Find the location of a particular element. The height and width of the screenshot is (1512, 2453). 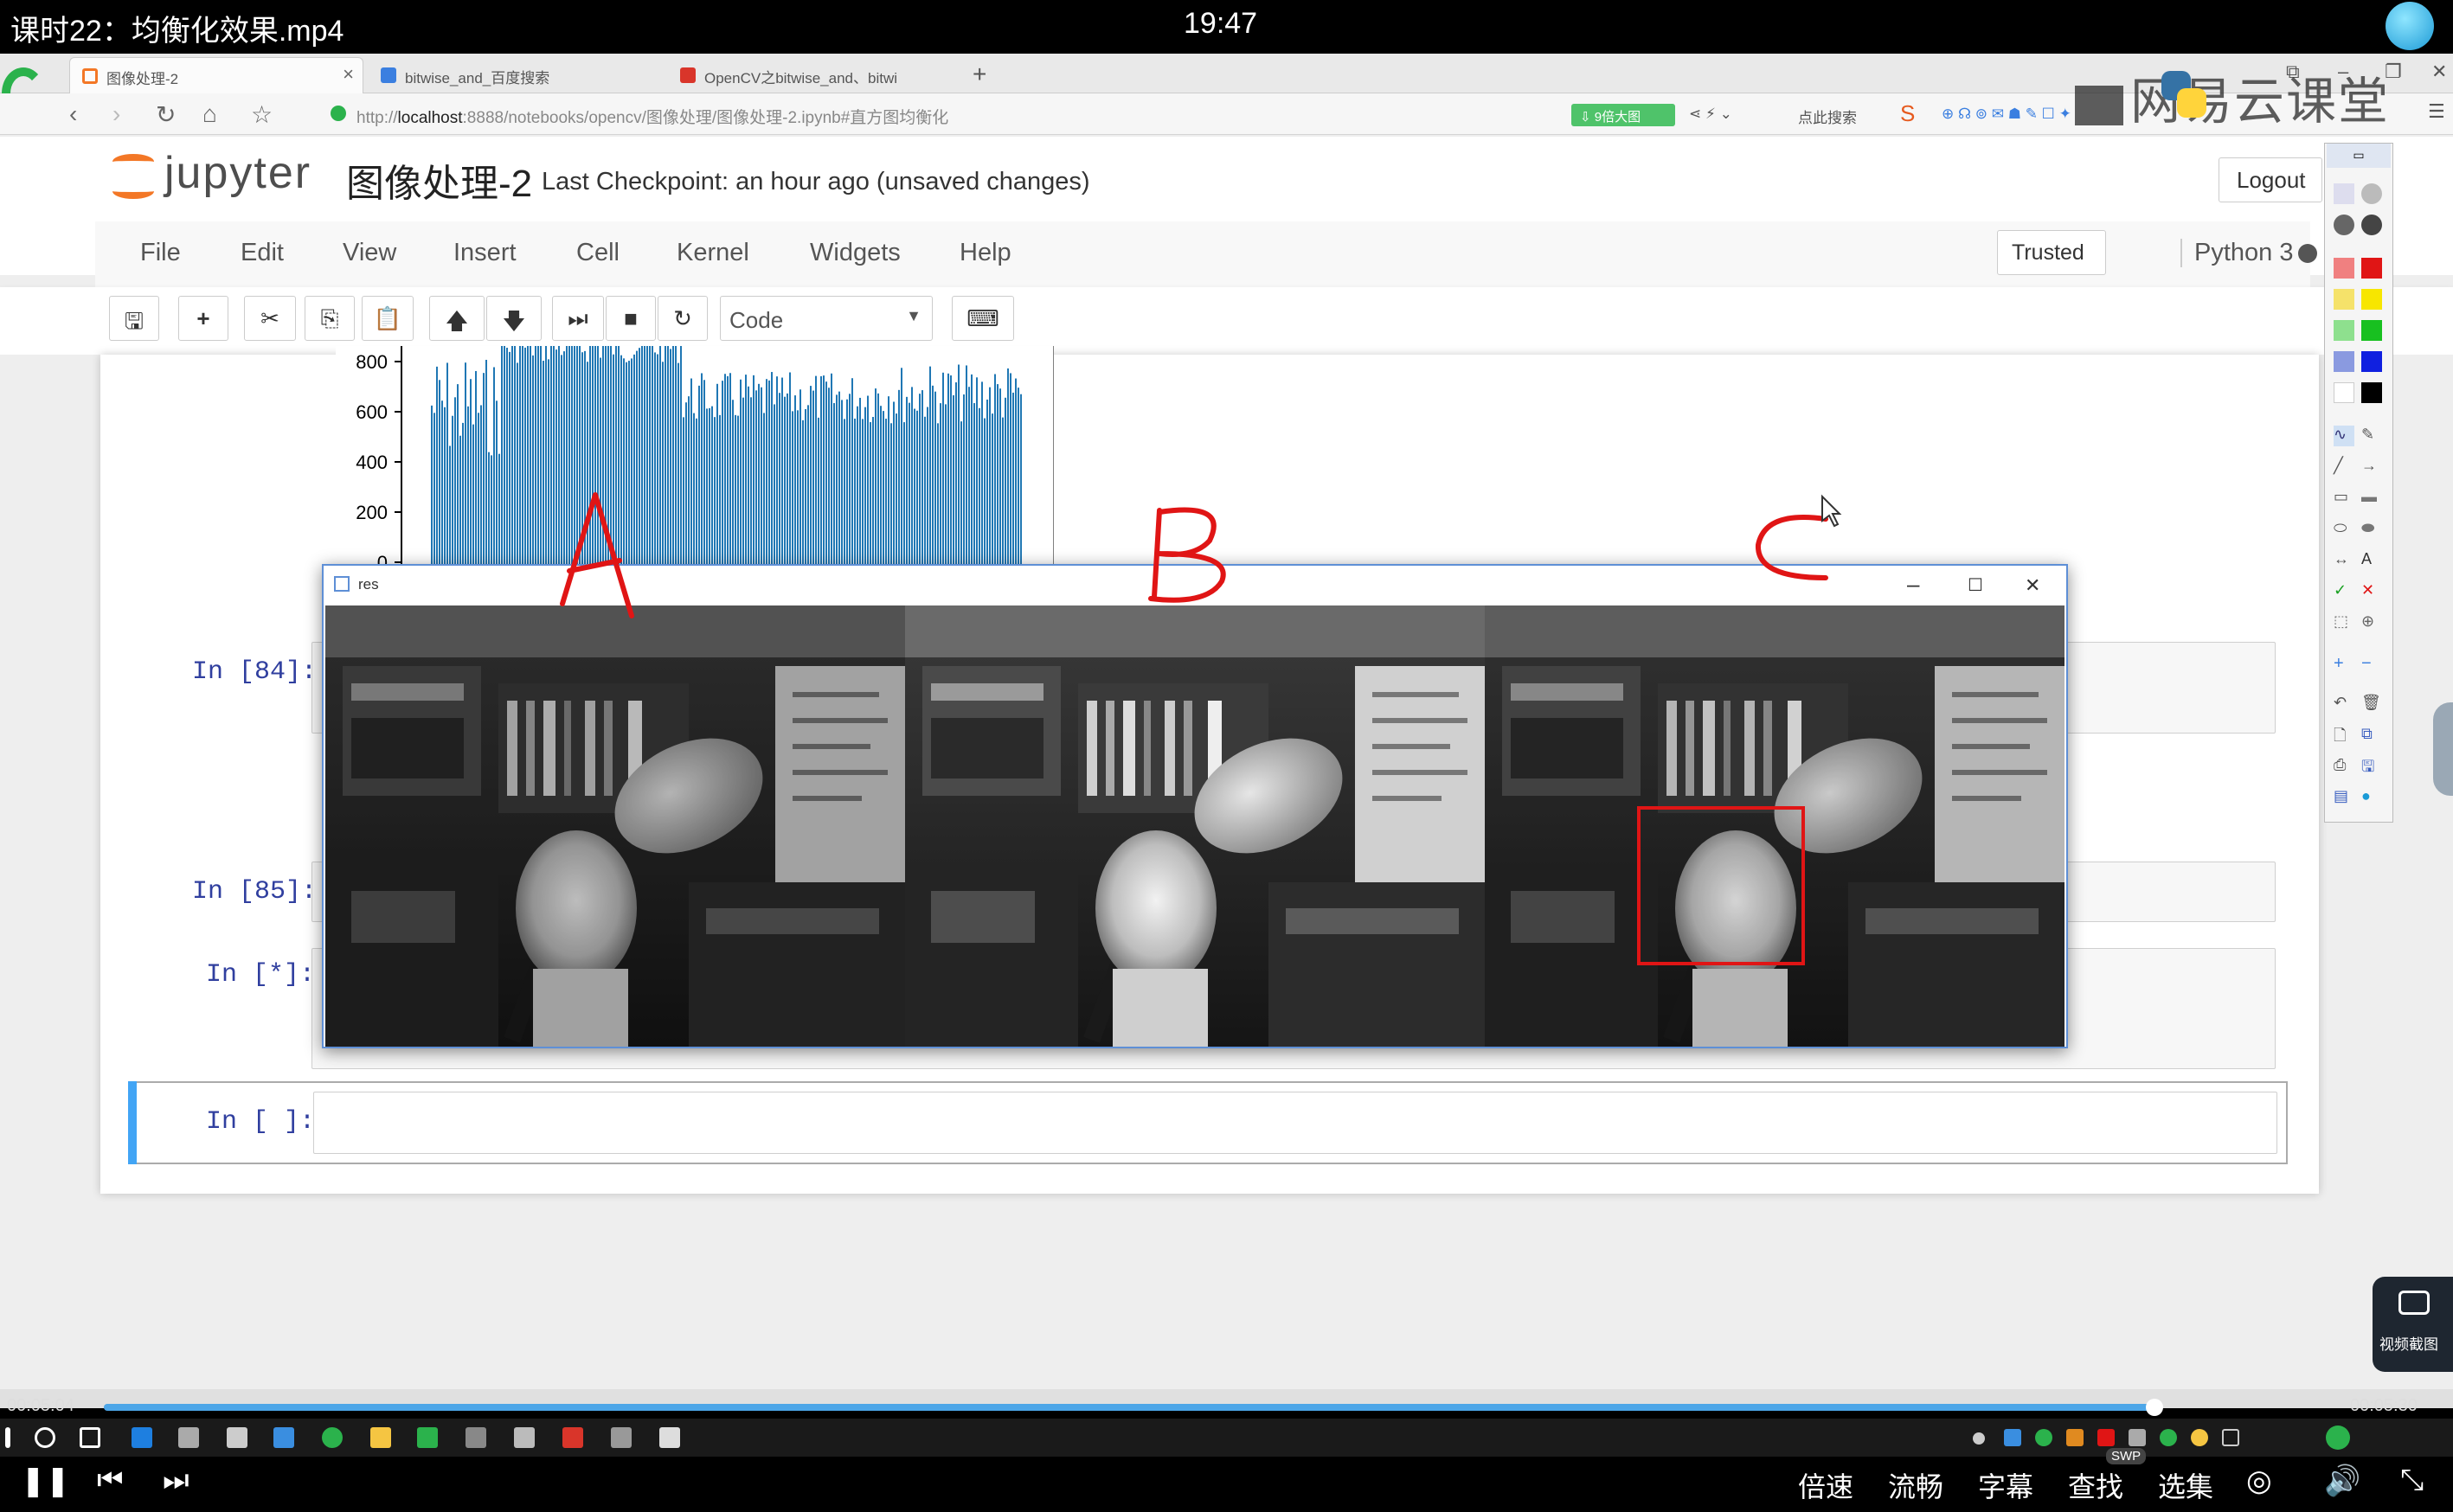

start-icon is located at coordinates (7, 1437).